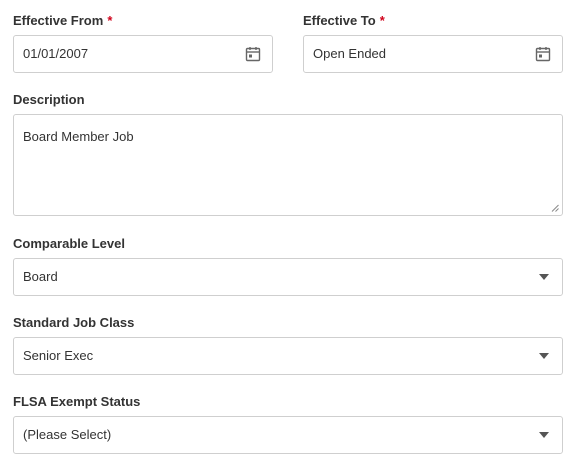  I want to click on description-value: Board Member Job, so click(78, 136).